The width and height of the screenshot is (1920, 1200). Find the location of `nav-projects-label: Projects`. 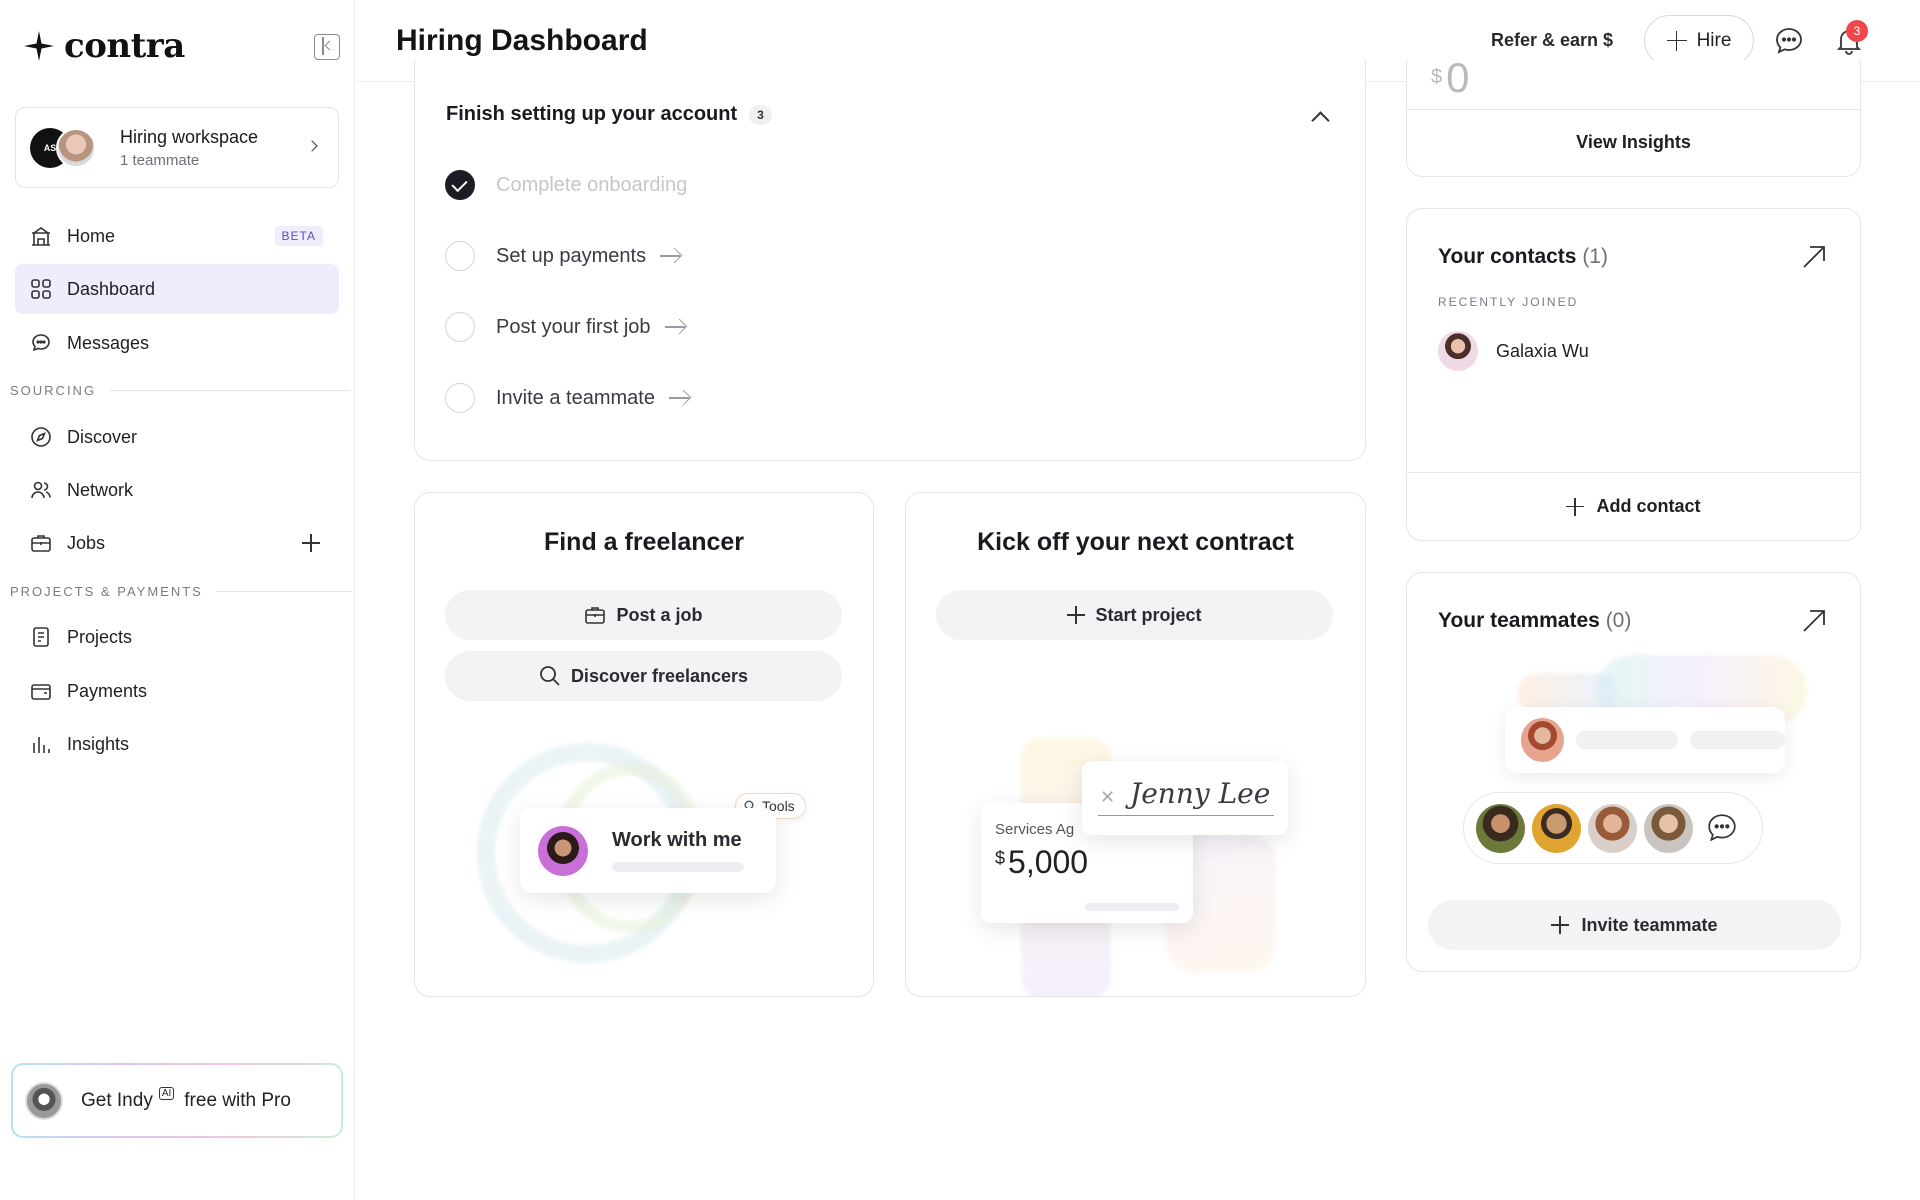

nav-projects-label: Projects is located at coordinates (100, 636).